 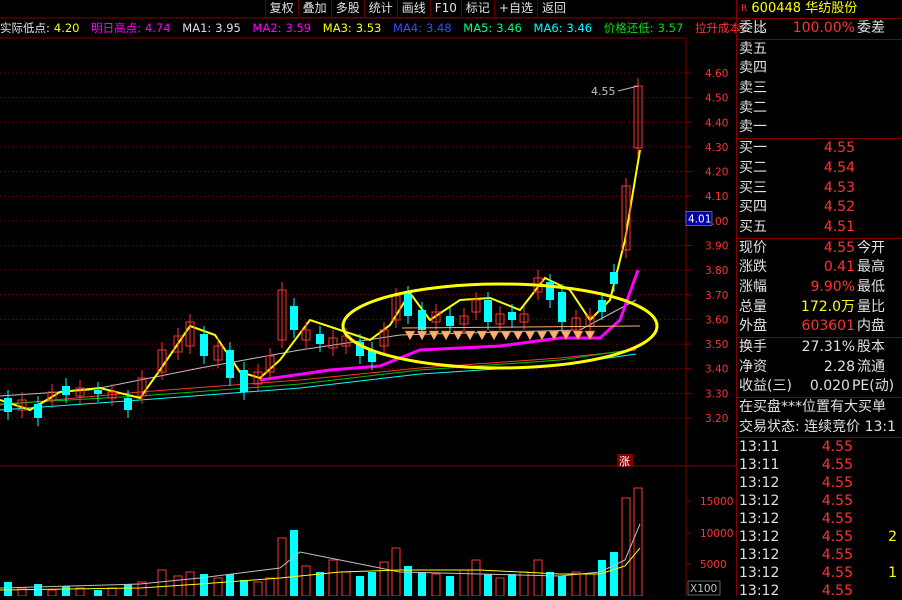 What do you see at coordinates (819, 417) in the screenshot?
I see `status-area: 在买盘***位置有大买单 交易状态: 连续竞价 13:1` at bounding box center [819, 417].